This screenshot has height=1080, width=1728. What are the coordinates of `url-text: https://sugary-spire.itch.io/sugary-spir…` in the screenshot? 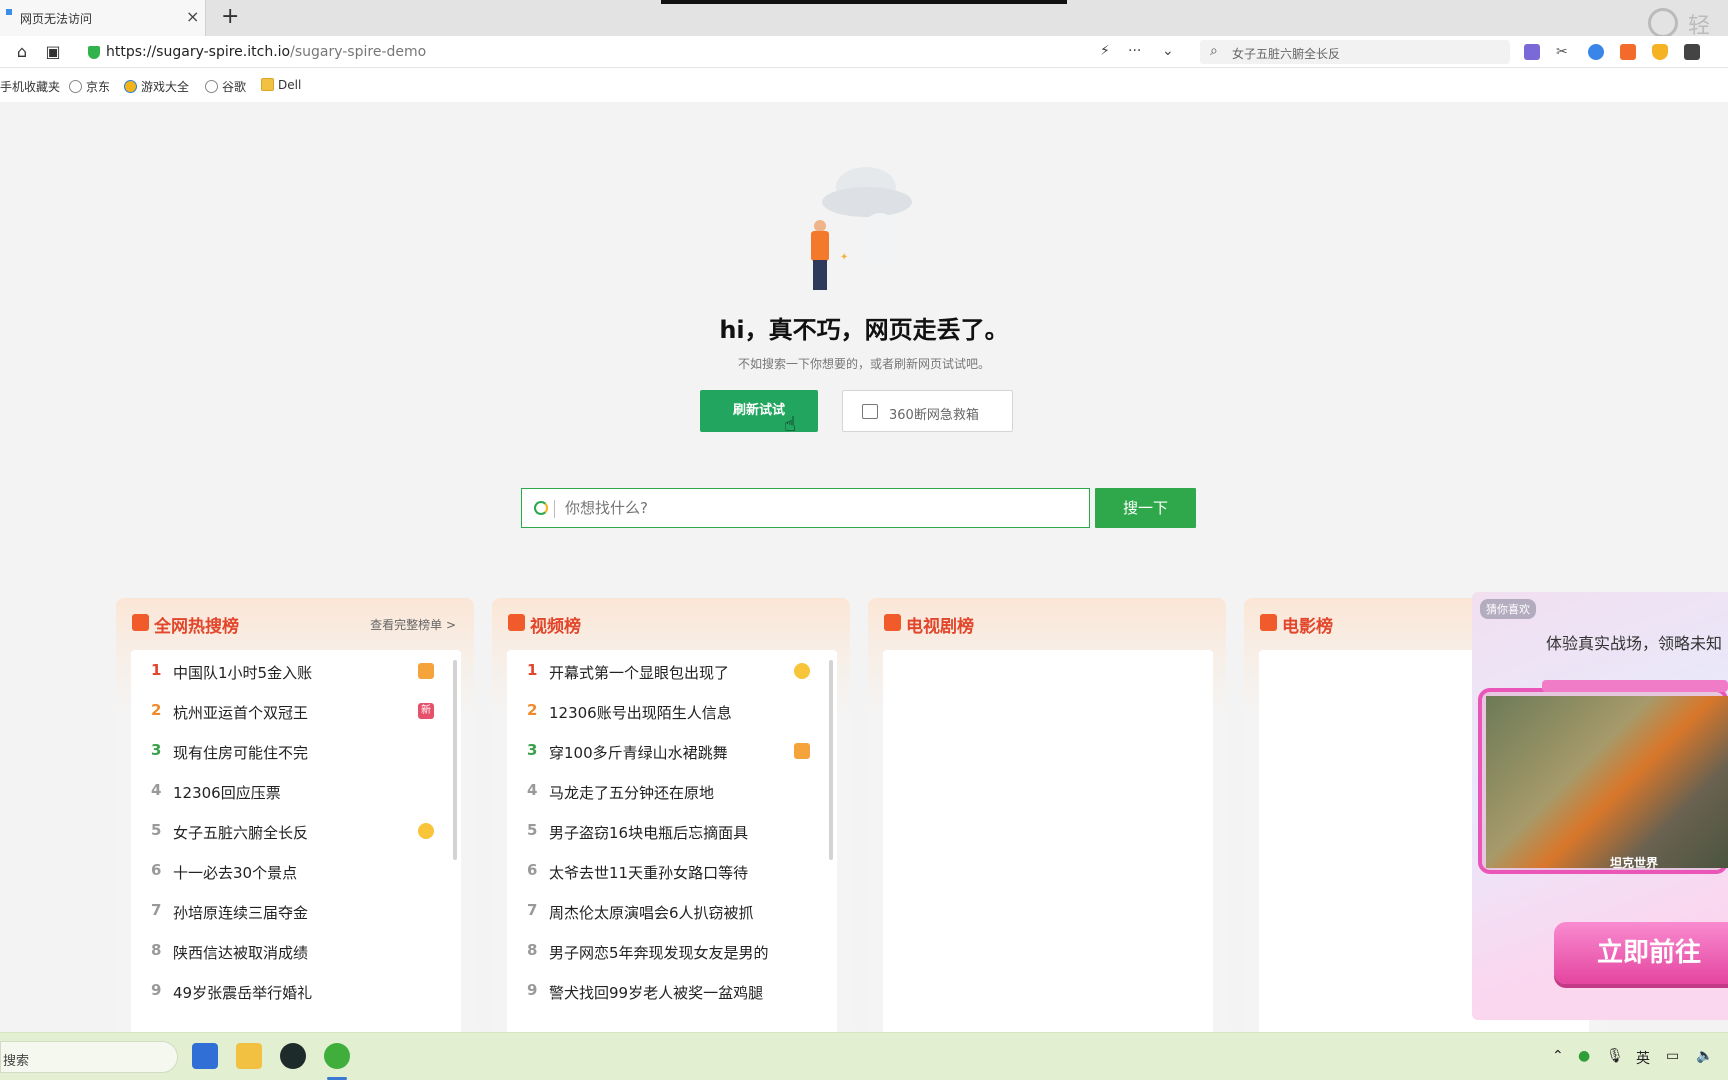 It's located at (266, 52).